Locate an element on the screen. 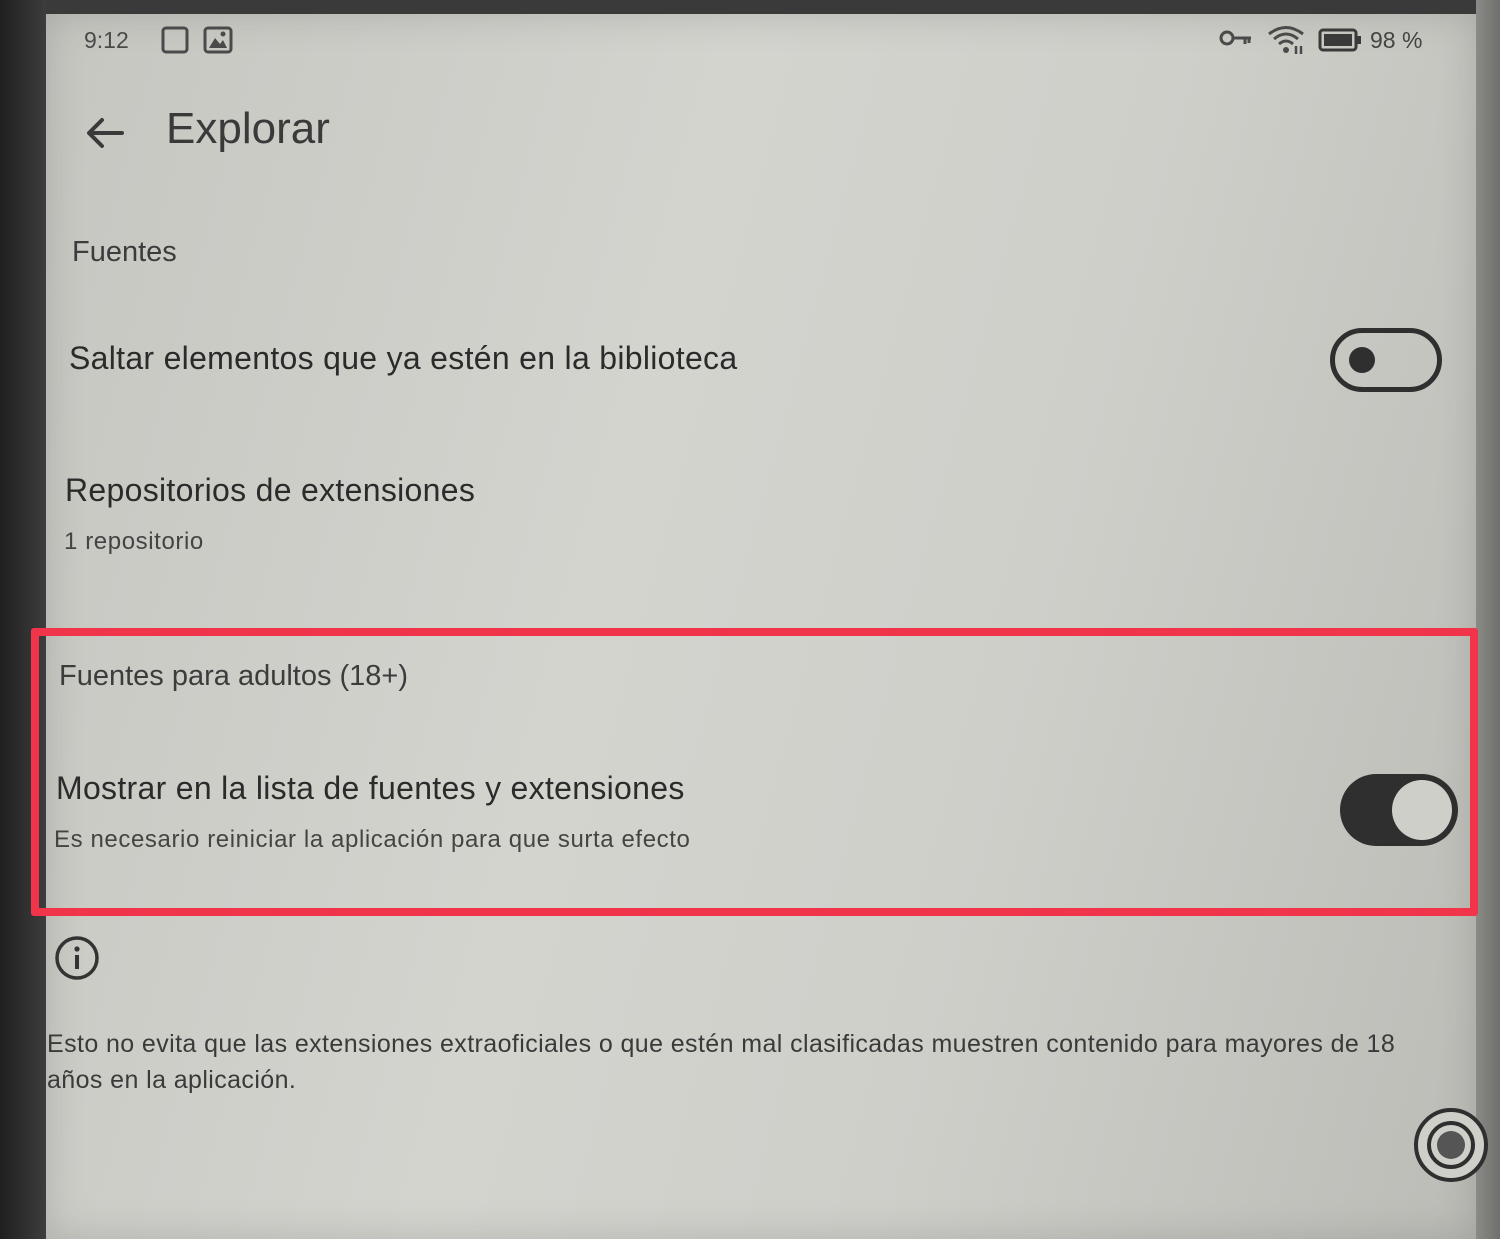  extension-repos-title: Repositorios de extensiones is located at coordinates (270, 490).